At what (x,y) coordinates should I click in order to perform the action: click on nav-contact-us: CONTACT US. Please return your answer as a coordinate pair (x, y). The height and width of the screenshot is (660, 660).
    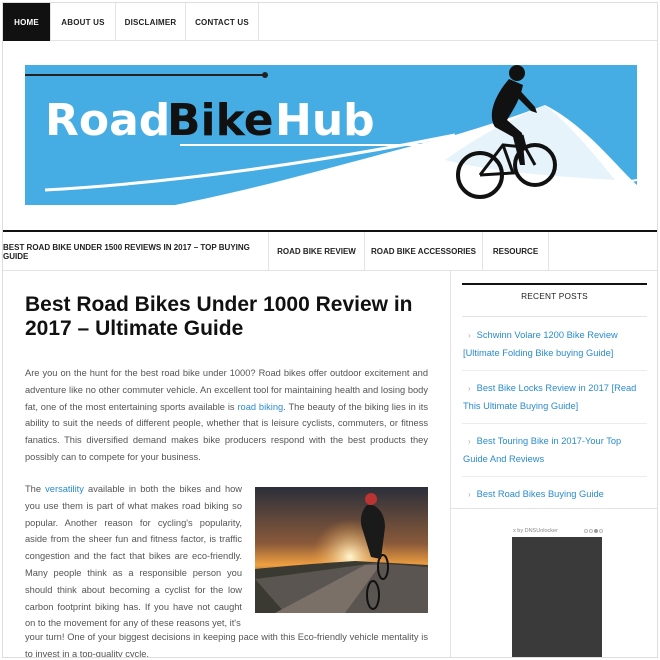
    Looking at the image, I should click on (222, 22).